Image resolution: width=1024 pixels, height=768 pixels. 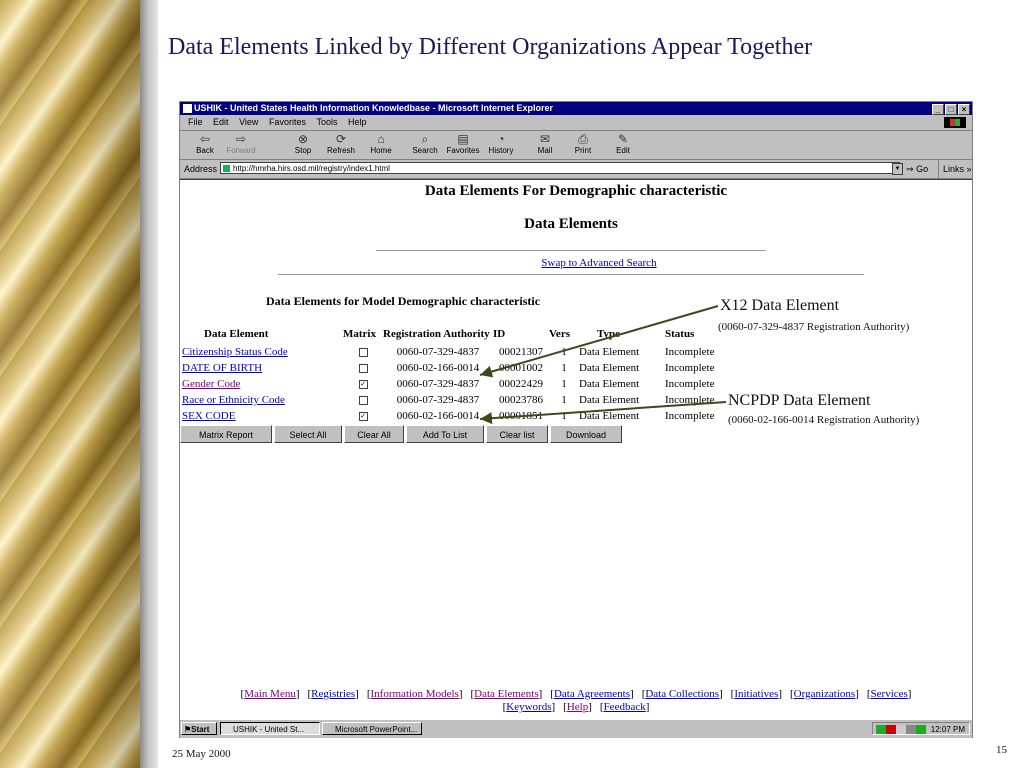 What do you see at coordinates (326, 122) in the screenshot?
I see `menu-tools: Tools` at bounding box center [326, 122].